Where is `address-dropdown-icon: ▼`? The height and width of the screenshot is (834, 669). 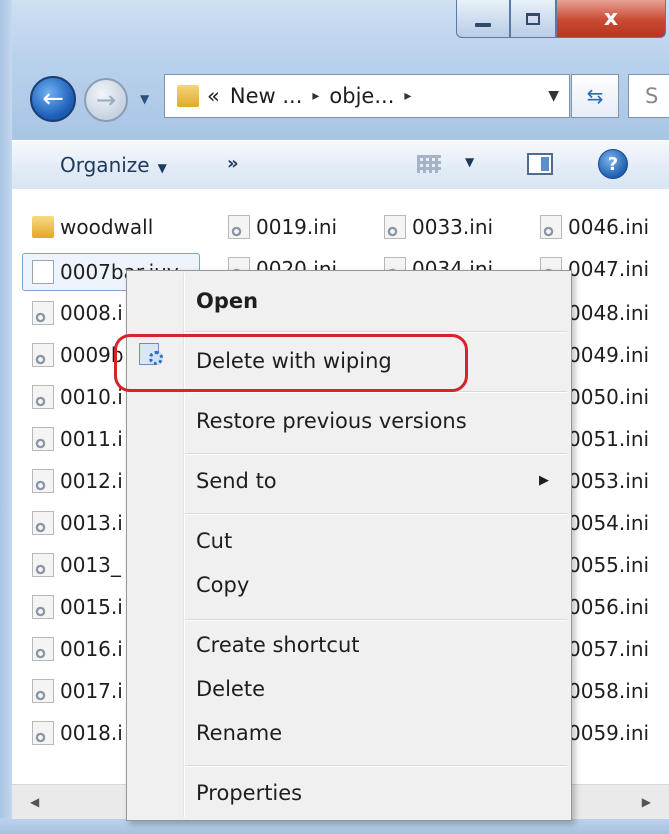
address-dropdown-icon: ▼ is located at coordinates (553, 96).